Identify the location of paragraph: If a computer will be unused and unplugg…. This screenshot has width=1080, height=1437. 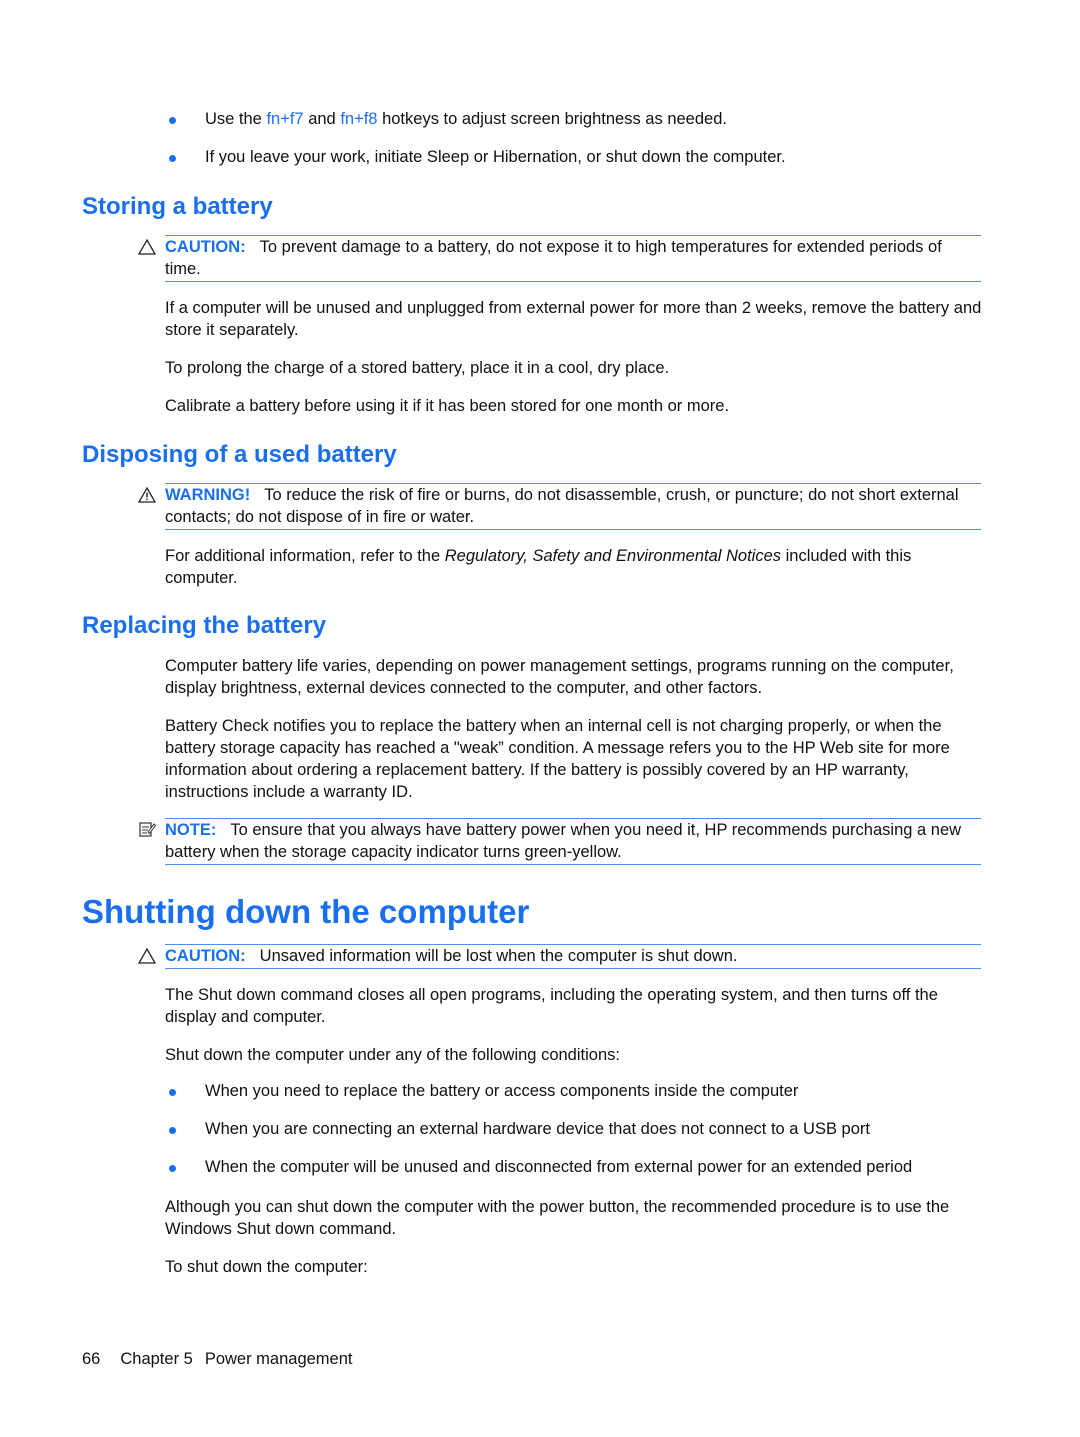
(573, 319).